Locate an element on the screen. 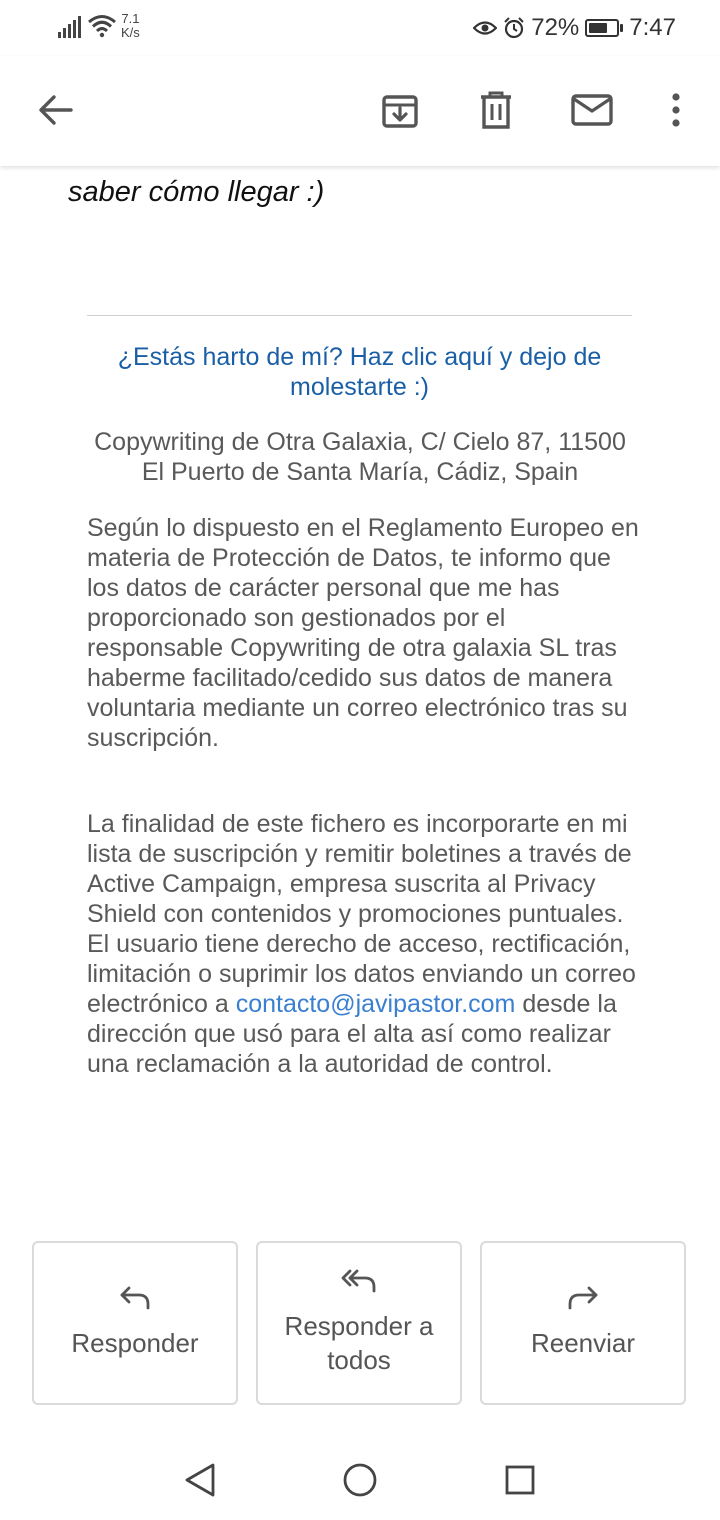 This screenshot has height=1520, width=720. circle-home-icon is located at coordinates (360, 1480).